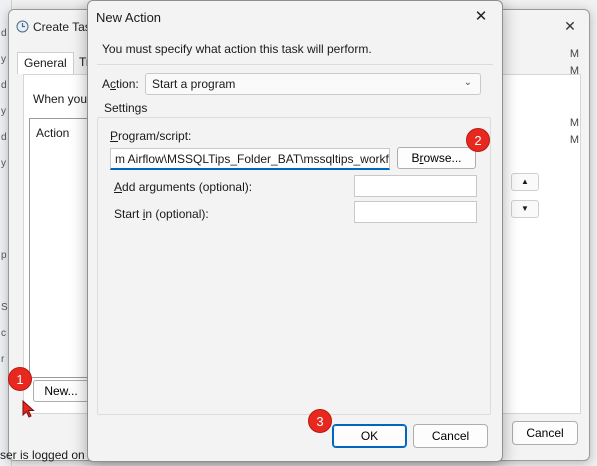 This screenshot has height=466, width=597. What do you see at coordinates (183, 187) in the screenshot?
I see `add-arguments-label: Add arguments (optional):` at bounding box center [183, 187].